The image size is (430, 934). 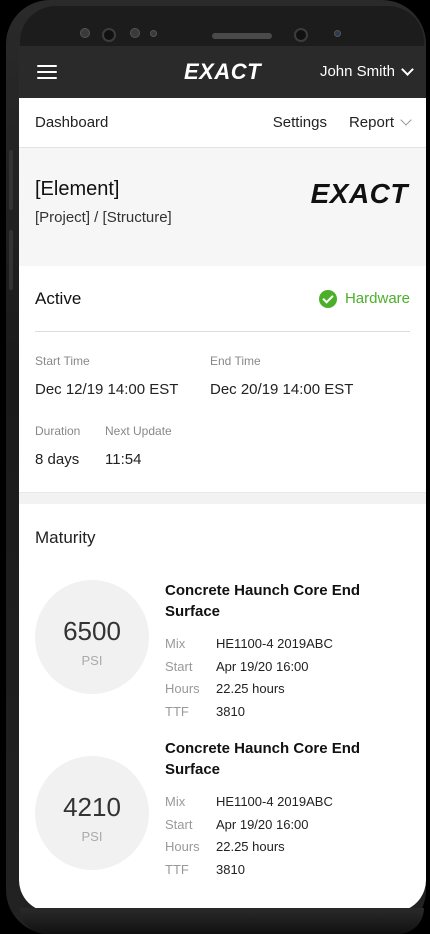 What do you see at coordinates (11, 180) in the screenshot?
I see `volume-button` at bounding box center [11, 180].